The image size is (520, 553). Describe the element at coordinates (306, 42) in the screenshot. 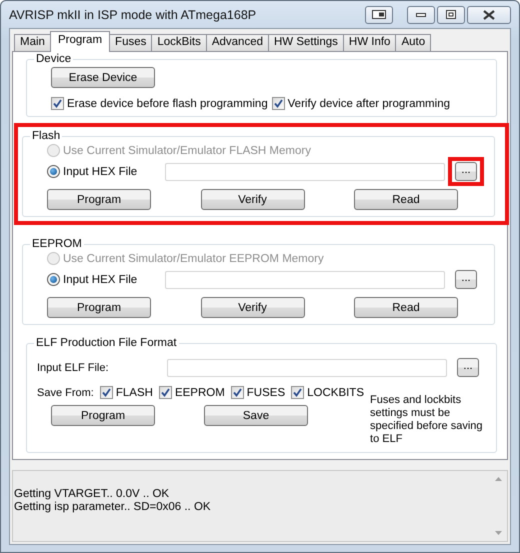

I see `tab: HW Settings` at that location.